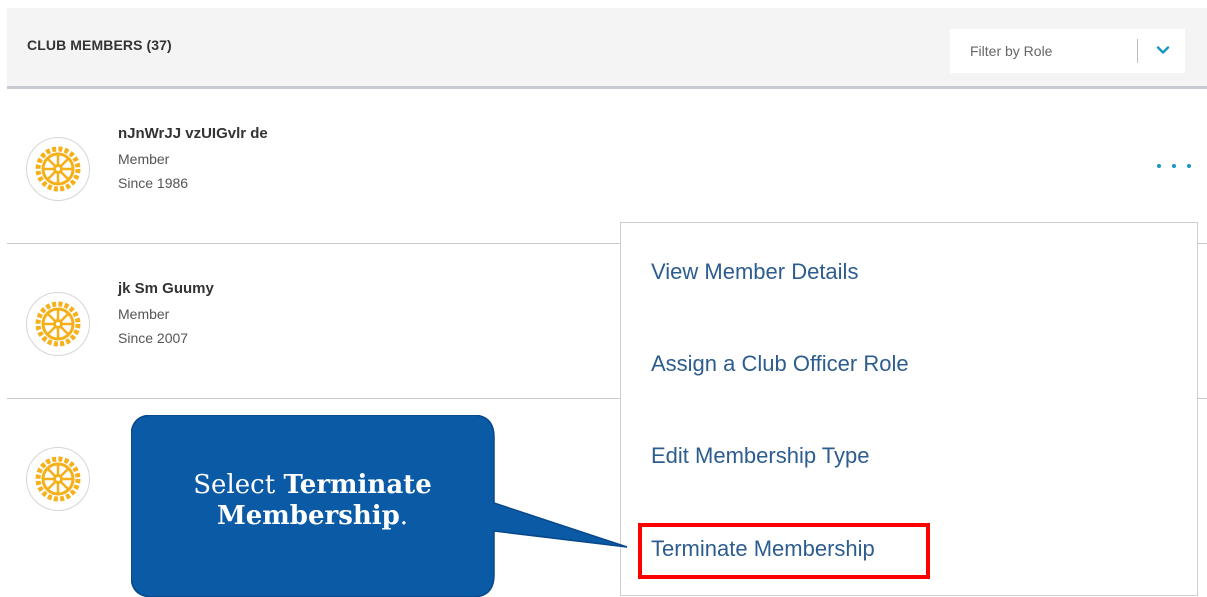 The width and height of the screenshot is (1207, 597). Describe the element at coordinates (166, 288) in the screenshot. I see `member-name: jk Sm Guumy` at that location.